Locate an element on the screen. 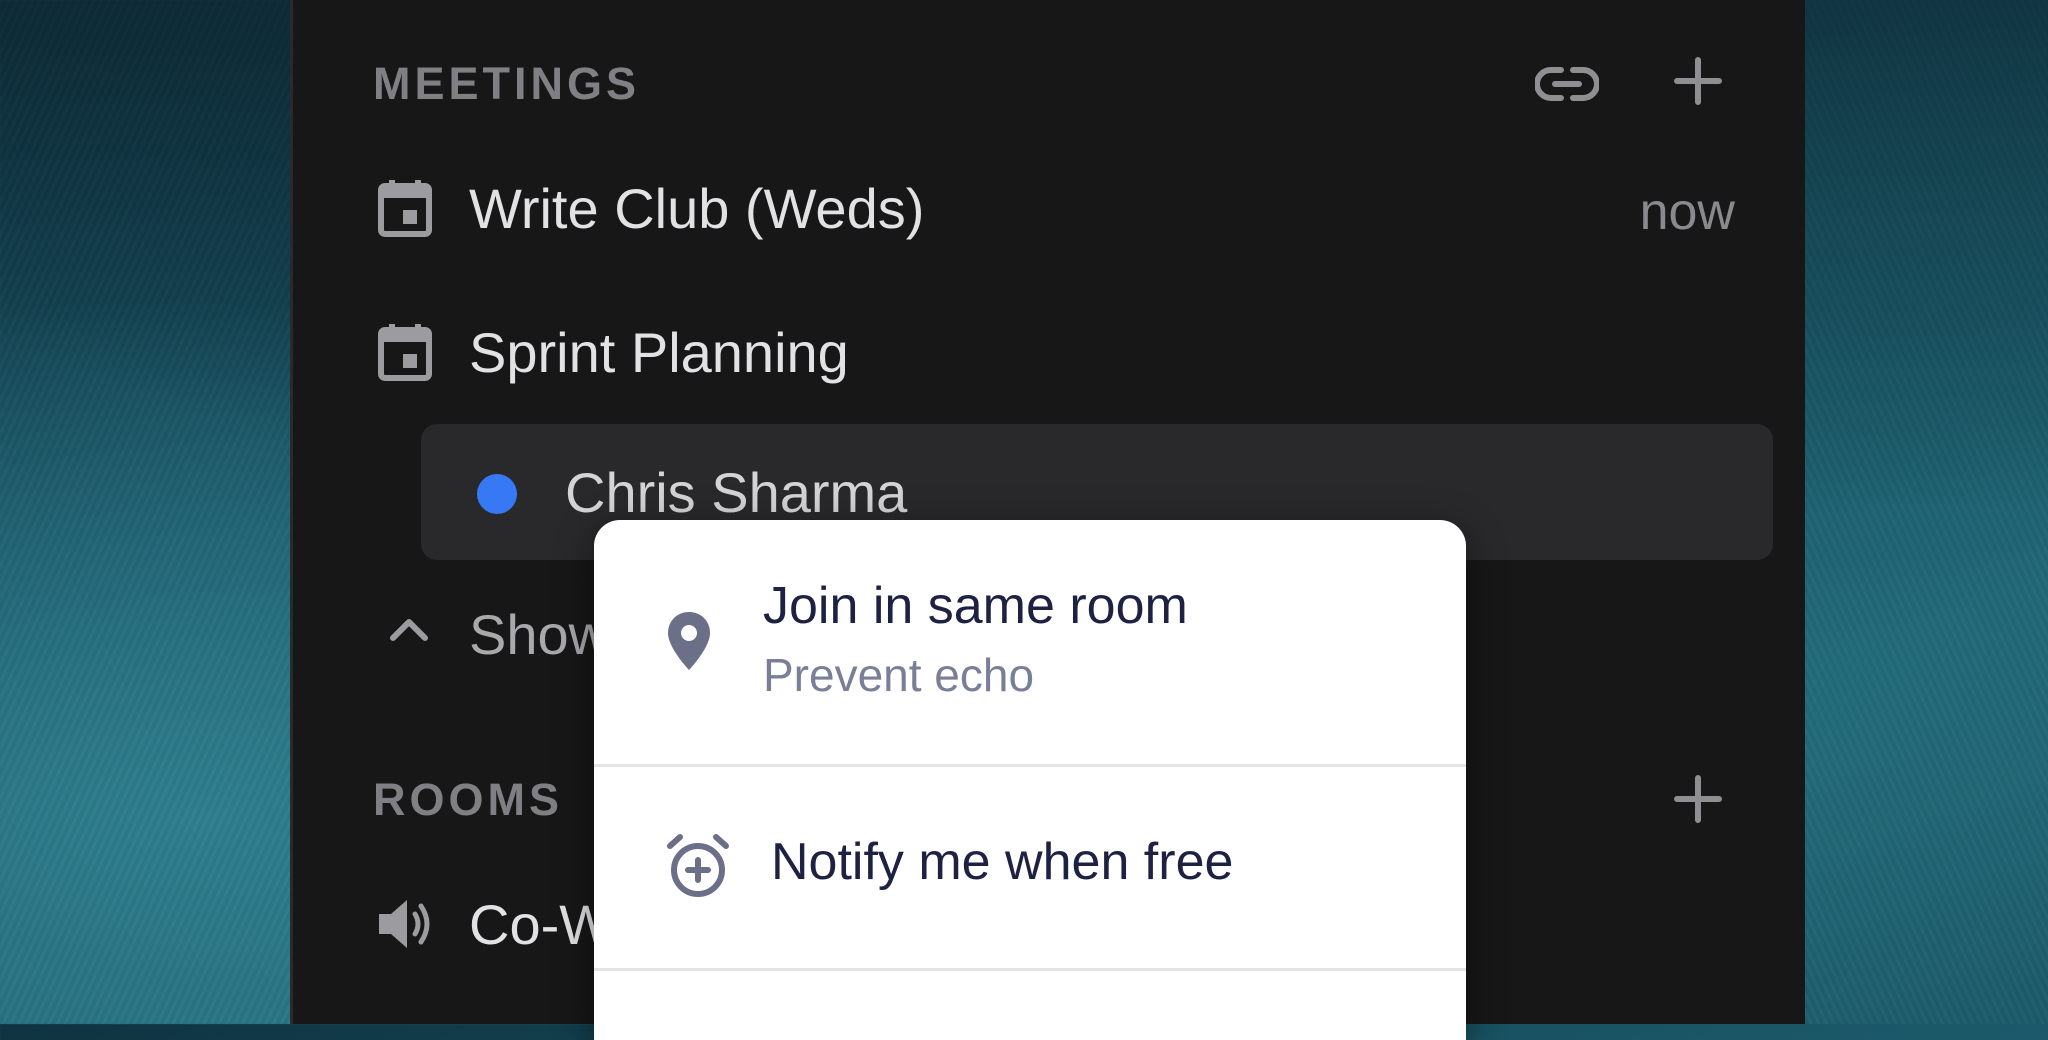  add-meeting-plus-icon is located at coordinates (1698, 83).